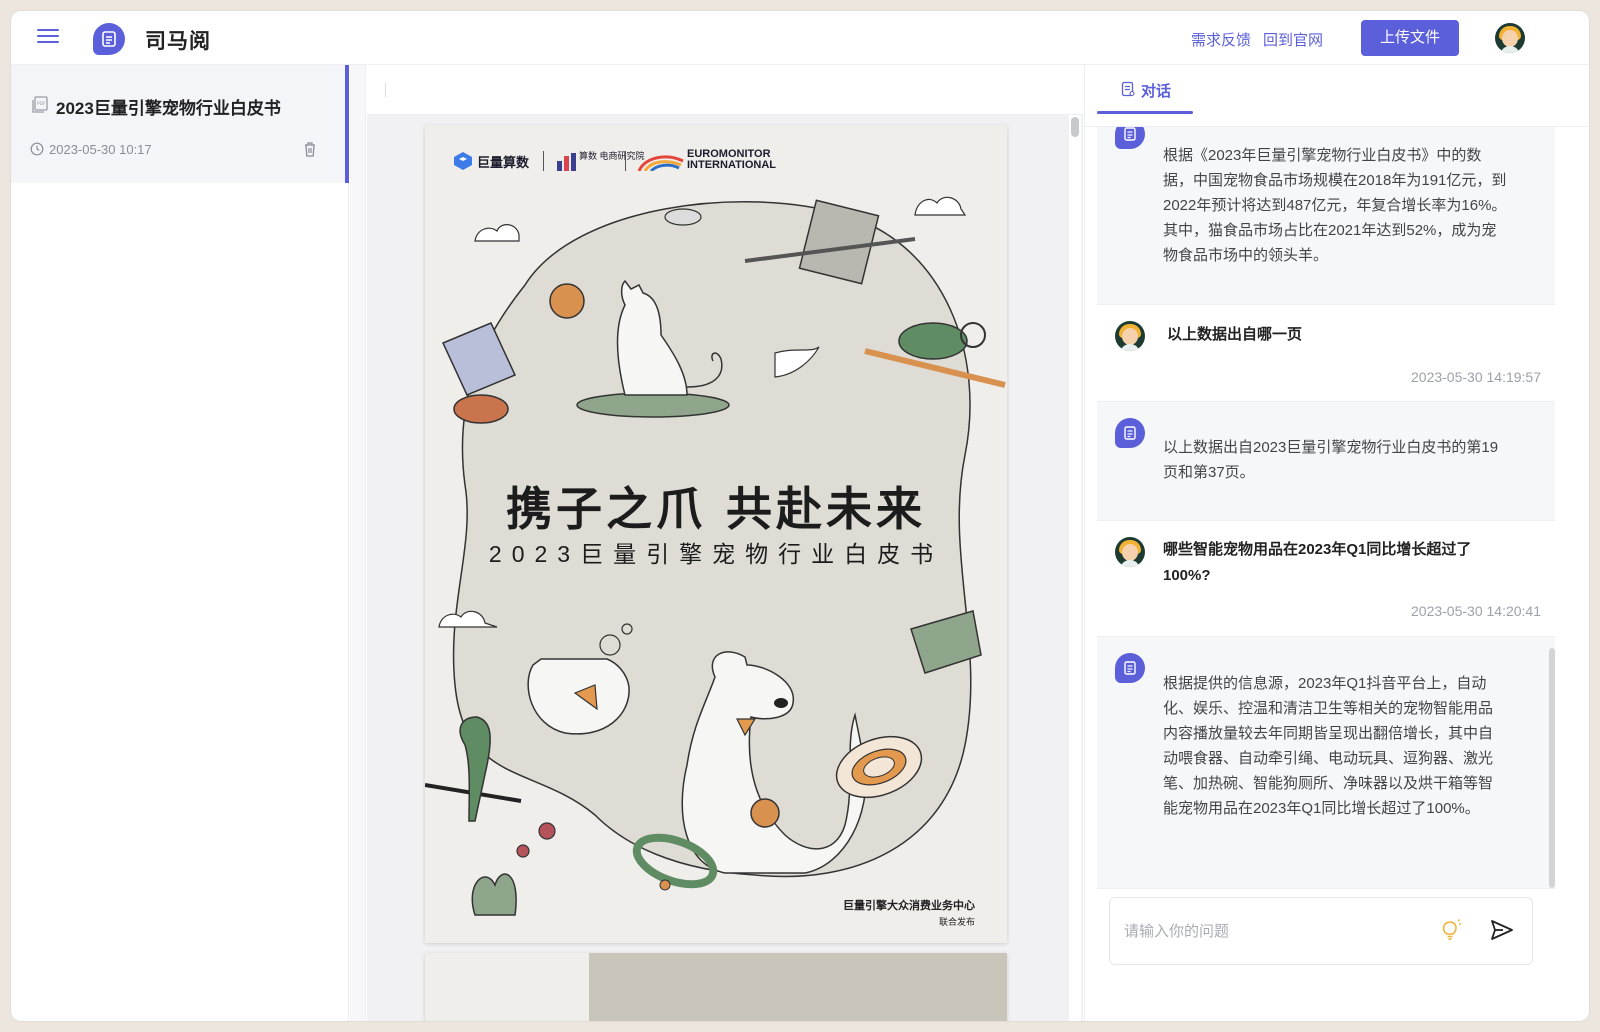 The height and width of the screenshot is (1032, 1600). Describe the element at coordinates (1502, 930) in the screenshot. I see `send-icon` at that location.